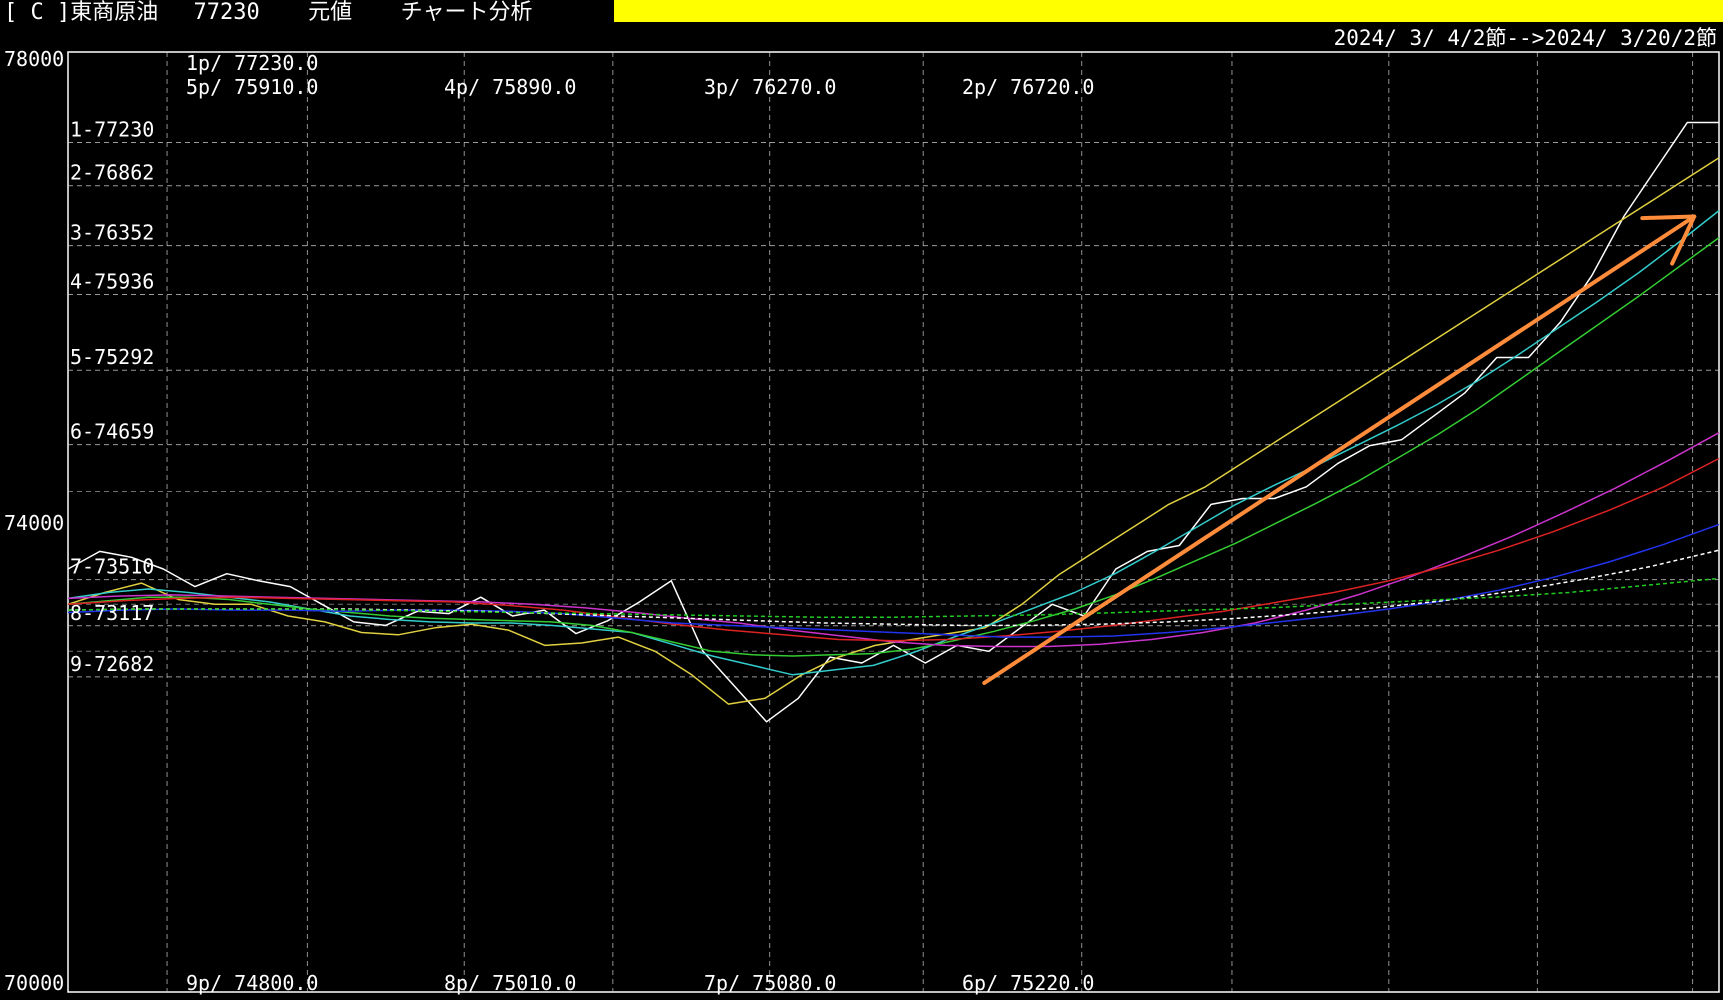  What do you see at coordinates (112, 664) in the screenshot?
I see `level-label: 9-72682` at bounding box center [112, 664].